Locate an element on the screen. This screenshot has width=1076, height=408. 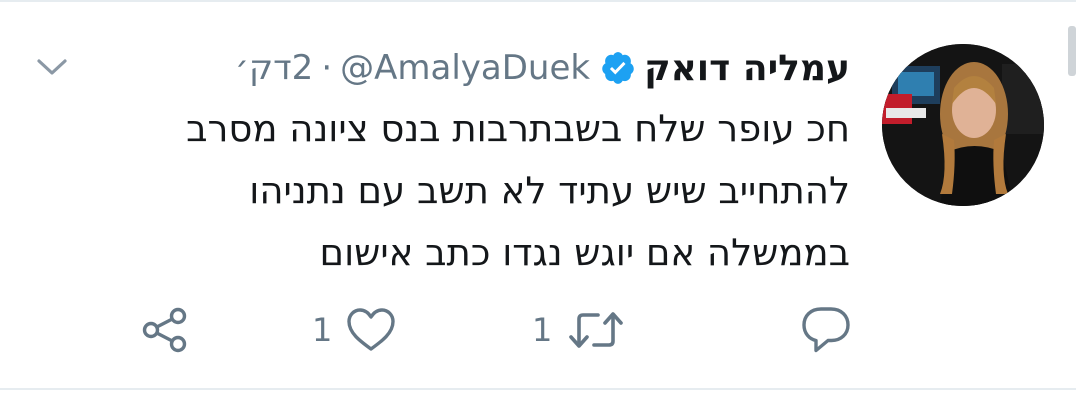
avatar is located at coordinates (963, 125).